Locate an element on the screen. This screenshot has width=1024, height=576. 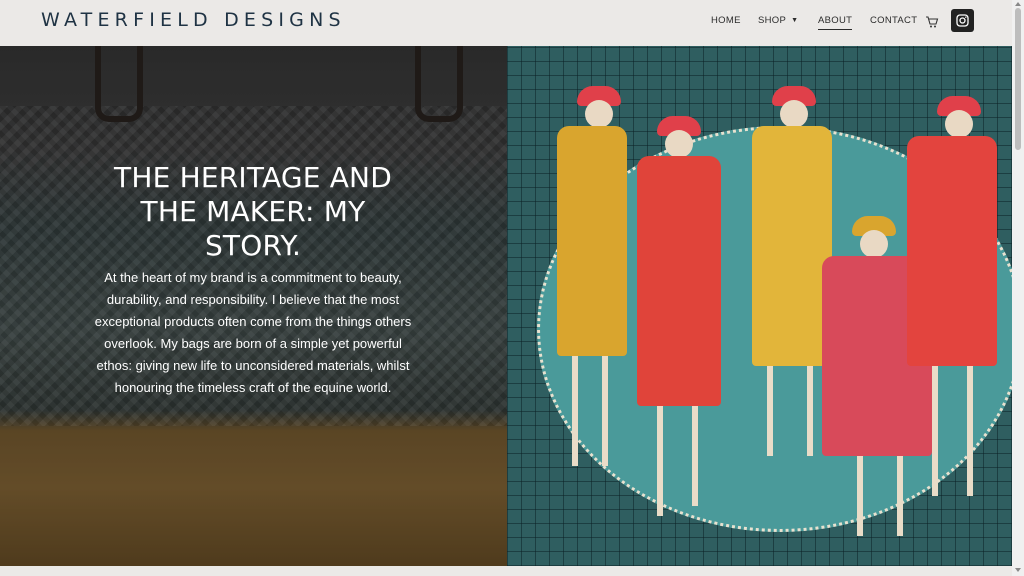
instagram-button is located at coordinates (962, 20).